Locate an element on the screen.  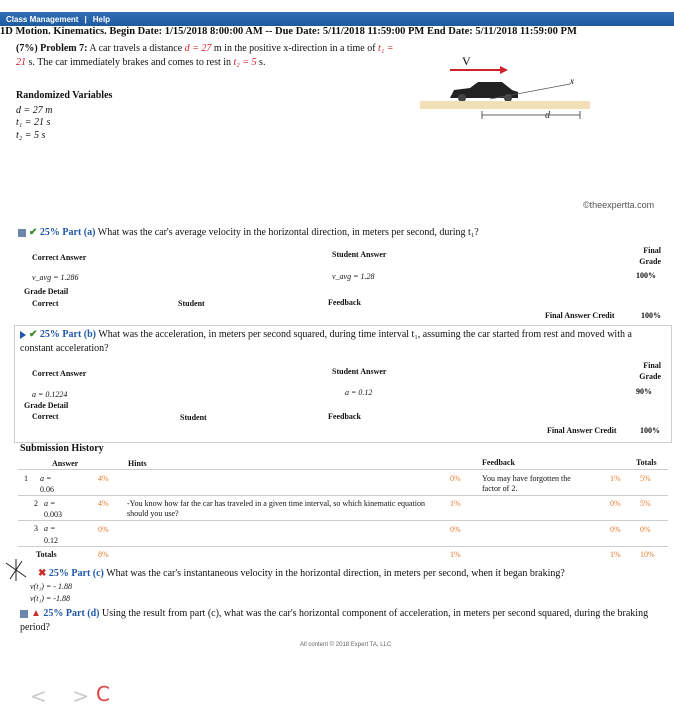
top-menu-bar: Class Management | Help is located at coordinates (337, 19).